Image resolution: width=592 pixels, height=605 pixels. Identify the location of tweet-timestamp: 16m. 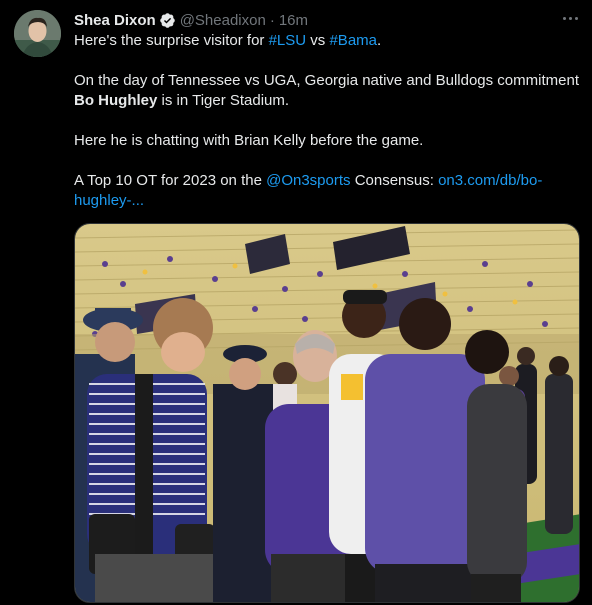
(293, 20).